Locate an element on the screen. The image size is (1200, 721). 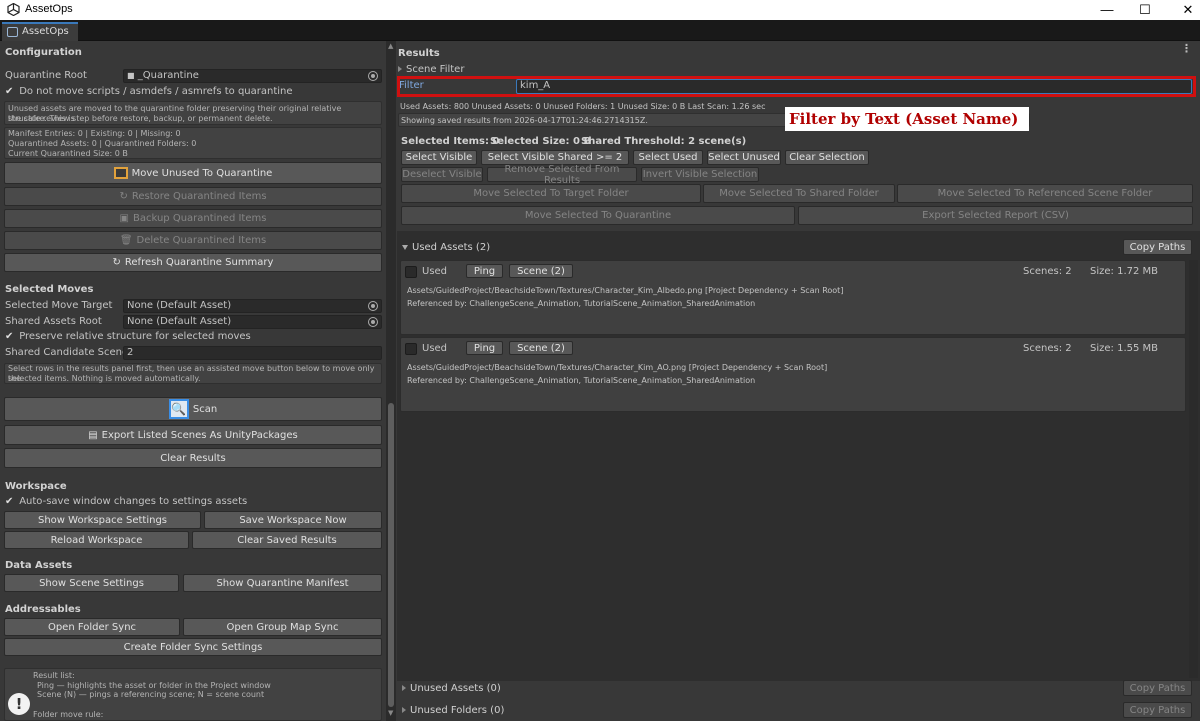
show-quarantine-manifest-button: Show Quarantine Manifest is located at coordinates (282, 583).